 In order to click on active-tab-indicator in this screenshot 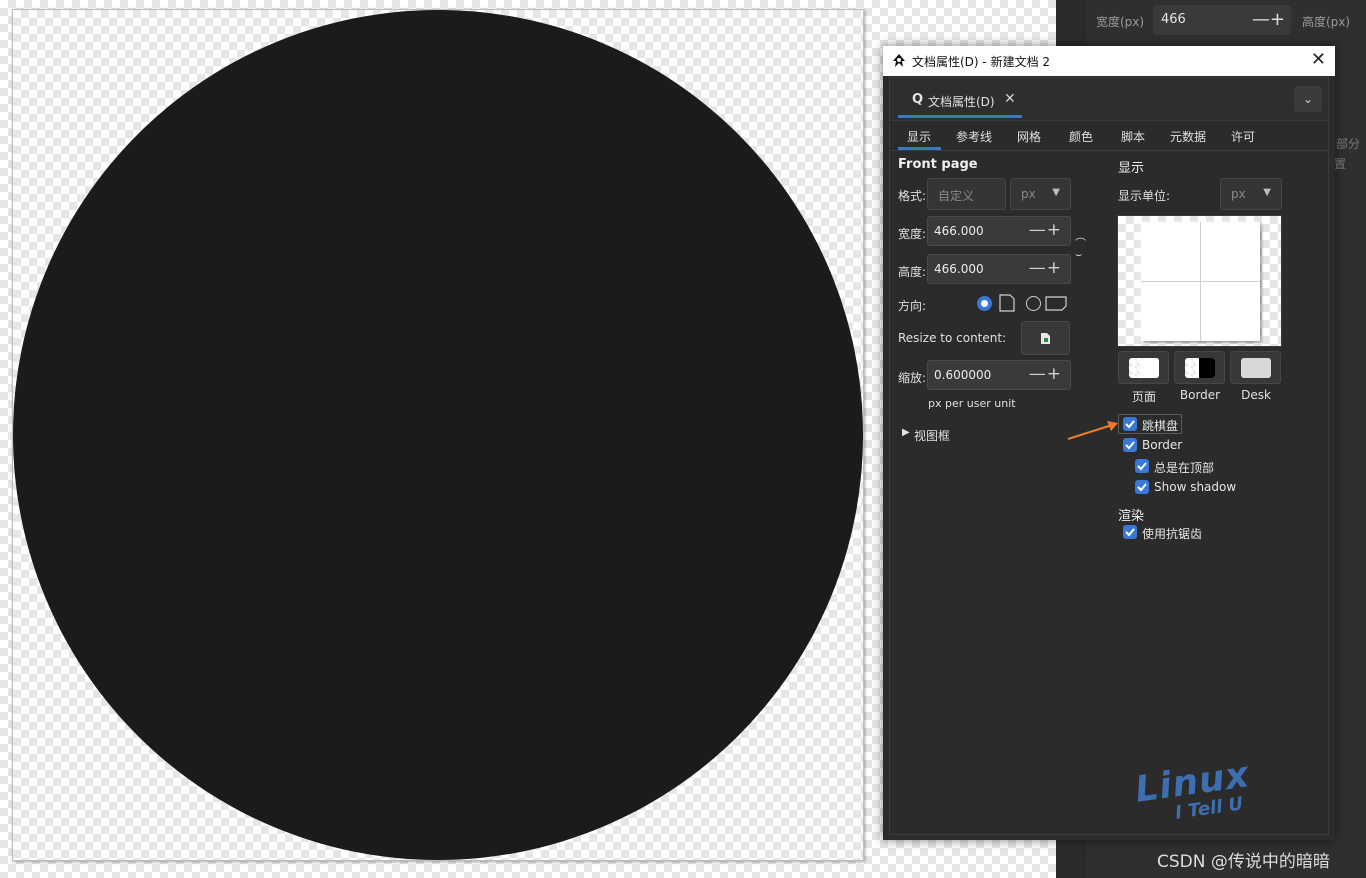, I will do `click(919, 148)`.